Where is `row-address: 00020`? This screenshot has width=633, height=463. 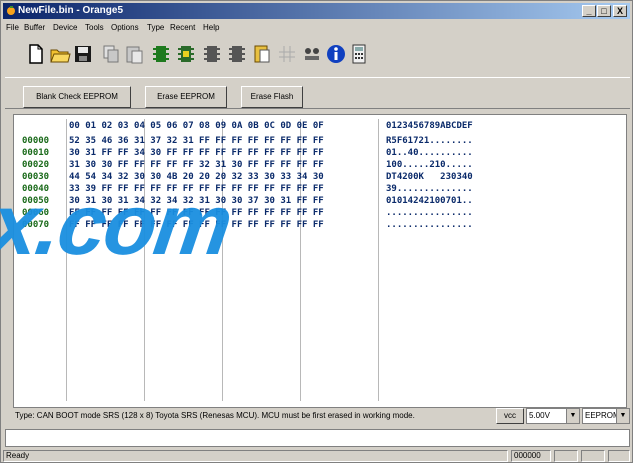 row-address: 00020 is located at coordinates (36, 165).